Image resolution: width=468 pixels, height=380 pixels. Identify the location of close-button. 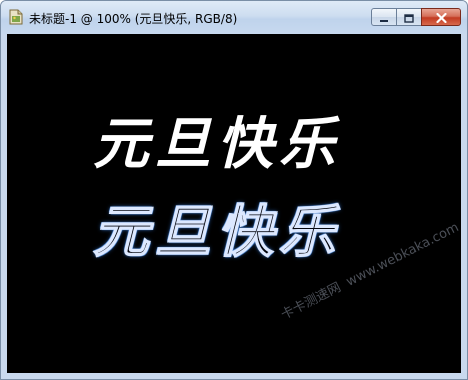
(441, 17).